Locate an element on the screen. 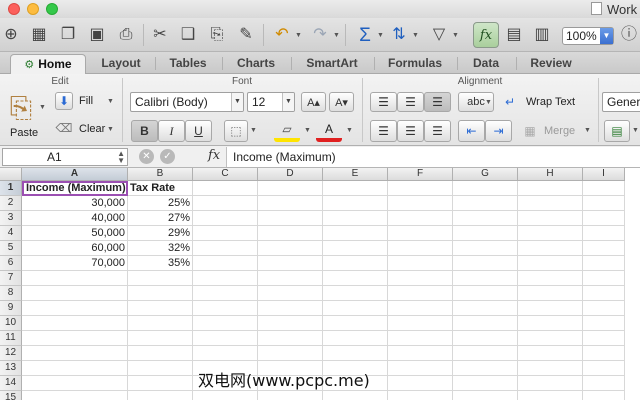 Image resolution: width=640 pixels, height=400 pixels. currency-dropdown-icon: ▼ is located at coordinates (635, 130).